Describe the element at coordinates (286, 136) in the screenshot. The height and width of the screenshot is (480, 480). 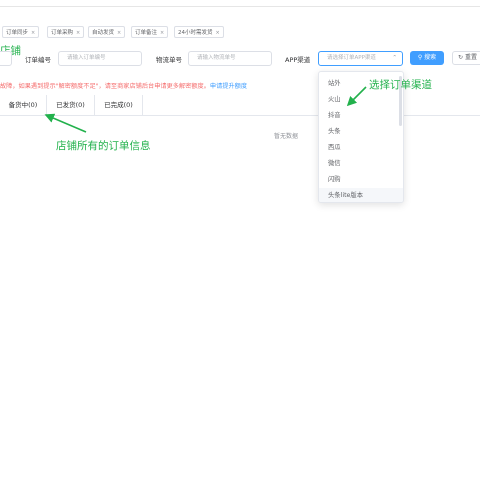
I see `empty-state-text: 暂无数据` at that location.